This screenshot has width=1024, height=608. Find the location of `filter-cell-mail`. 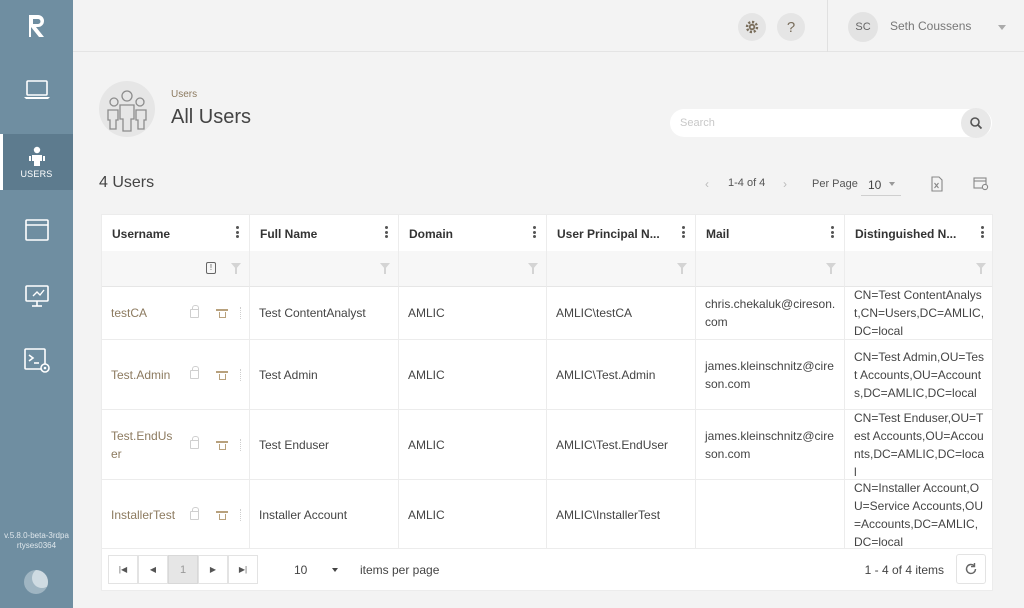

filter-cell-mail is located at coordinates (770, 269).